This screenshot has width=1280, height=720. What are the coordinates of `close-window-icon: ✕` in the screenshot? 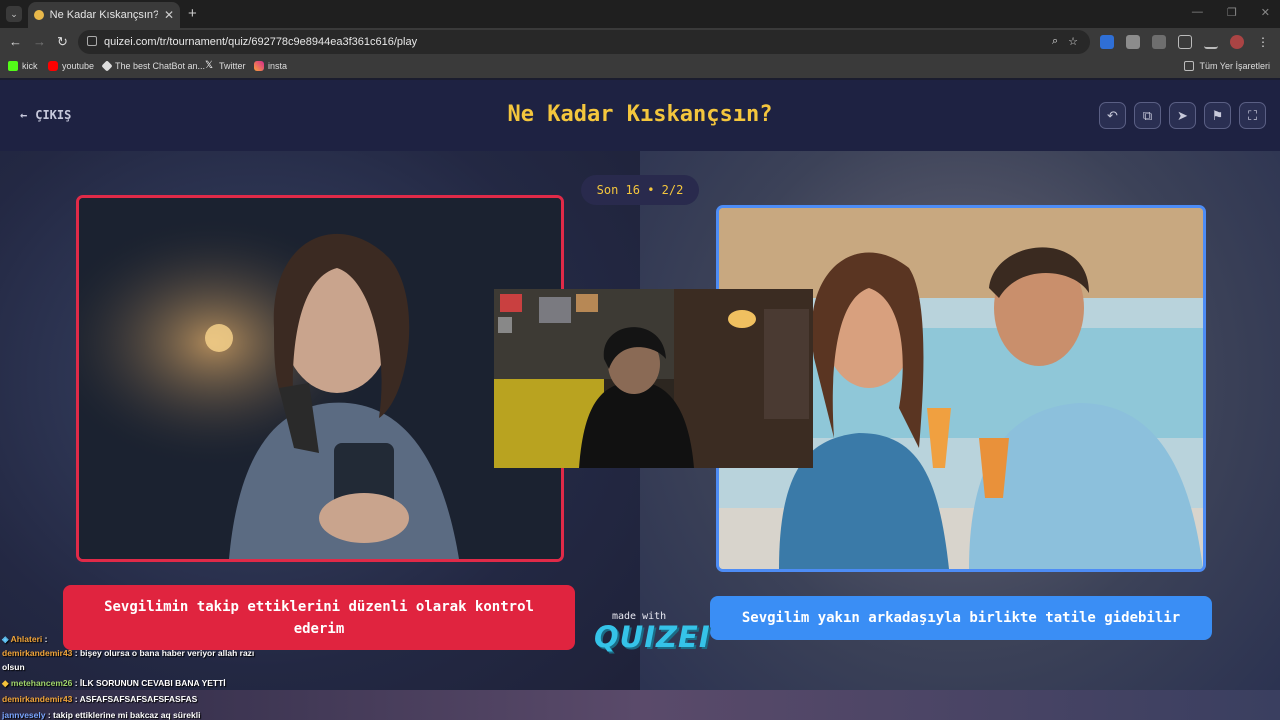 It's located at (1265, 12).